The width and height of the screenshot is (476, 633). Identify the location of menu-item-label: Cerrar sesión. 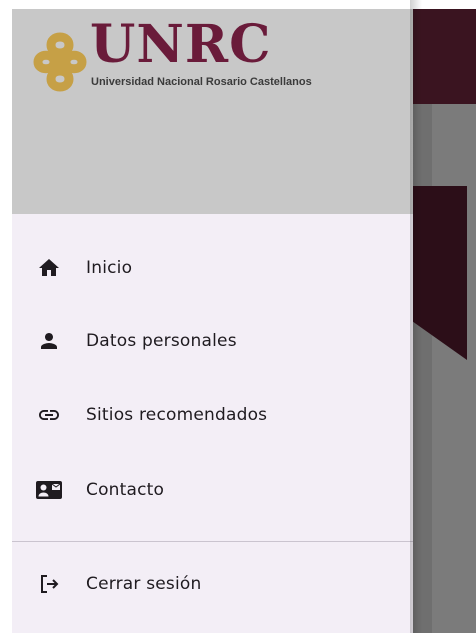
(144, 584).